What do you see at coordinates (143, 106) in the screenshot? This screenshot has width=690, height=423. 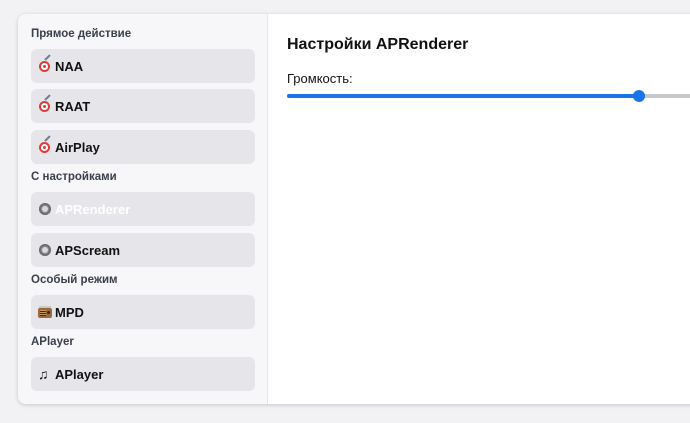 I see `sidebar-item-raat: RAAT` at bounding box center [143, 106].